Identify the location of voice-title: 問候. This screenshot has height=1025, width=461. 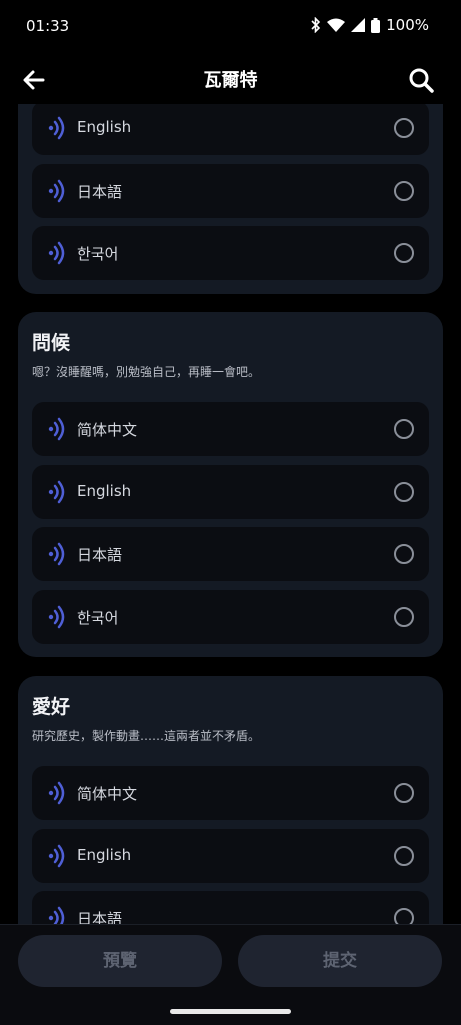
(51, 343).